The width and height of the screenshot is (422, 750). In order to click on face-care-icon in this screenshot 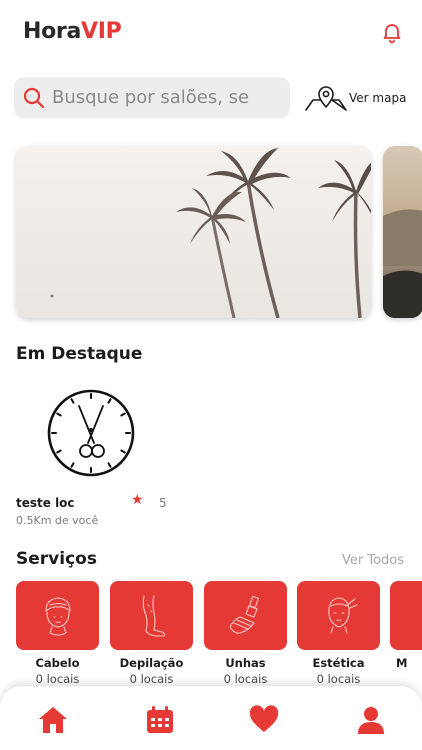, I will do `click(342, 615)`.